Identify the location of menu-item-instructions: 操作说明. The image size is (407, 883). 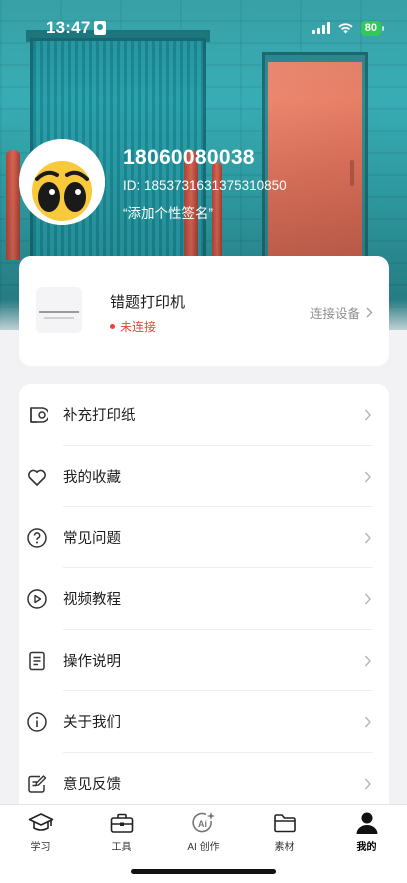
(204, 660).